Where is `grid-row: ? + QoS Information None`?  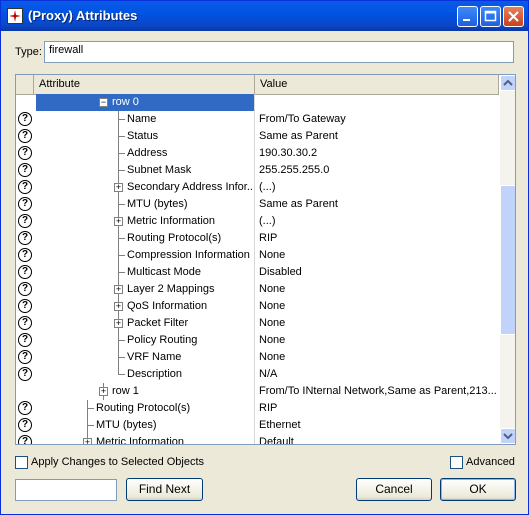 grid-row: ? + QoS Information None is located at coordinates (257, 306).